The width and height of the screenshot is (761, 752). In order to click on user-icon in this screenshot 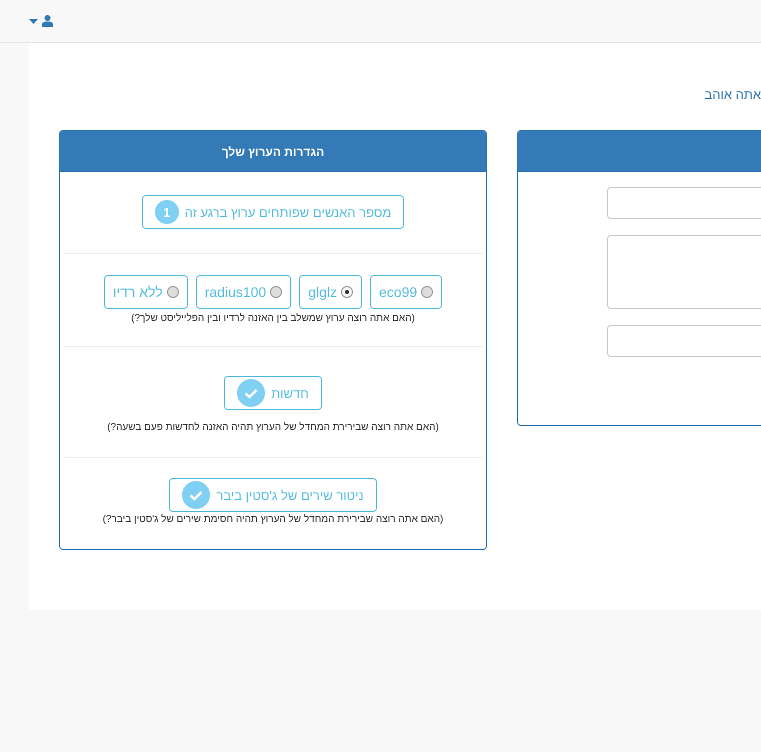, I will do `click(47, 21)`.